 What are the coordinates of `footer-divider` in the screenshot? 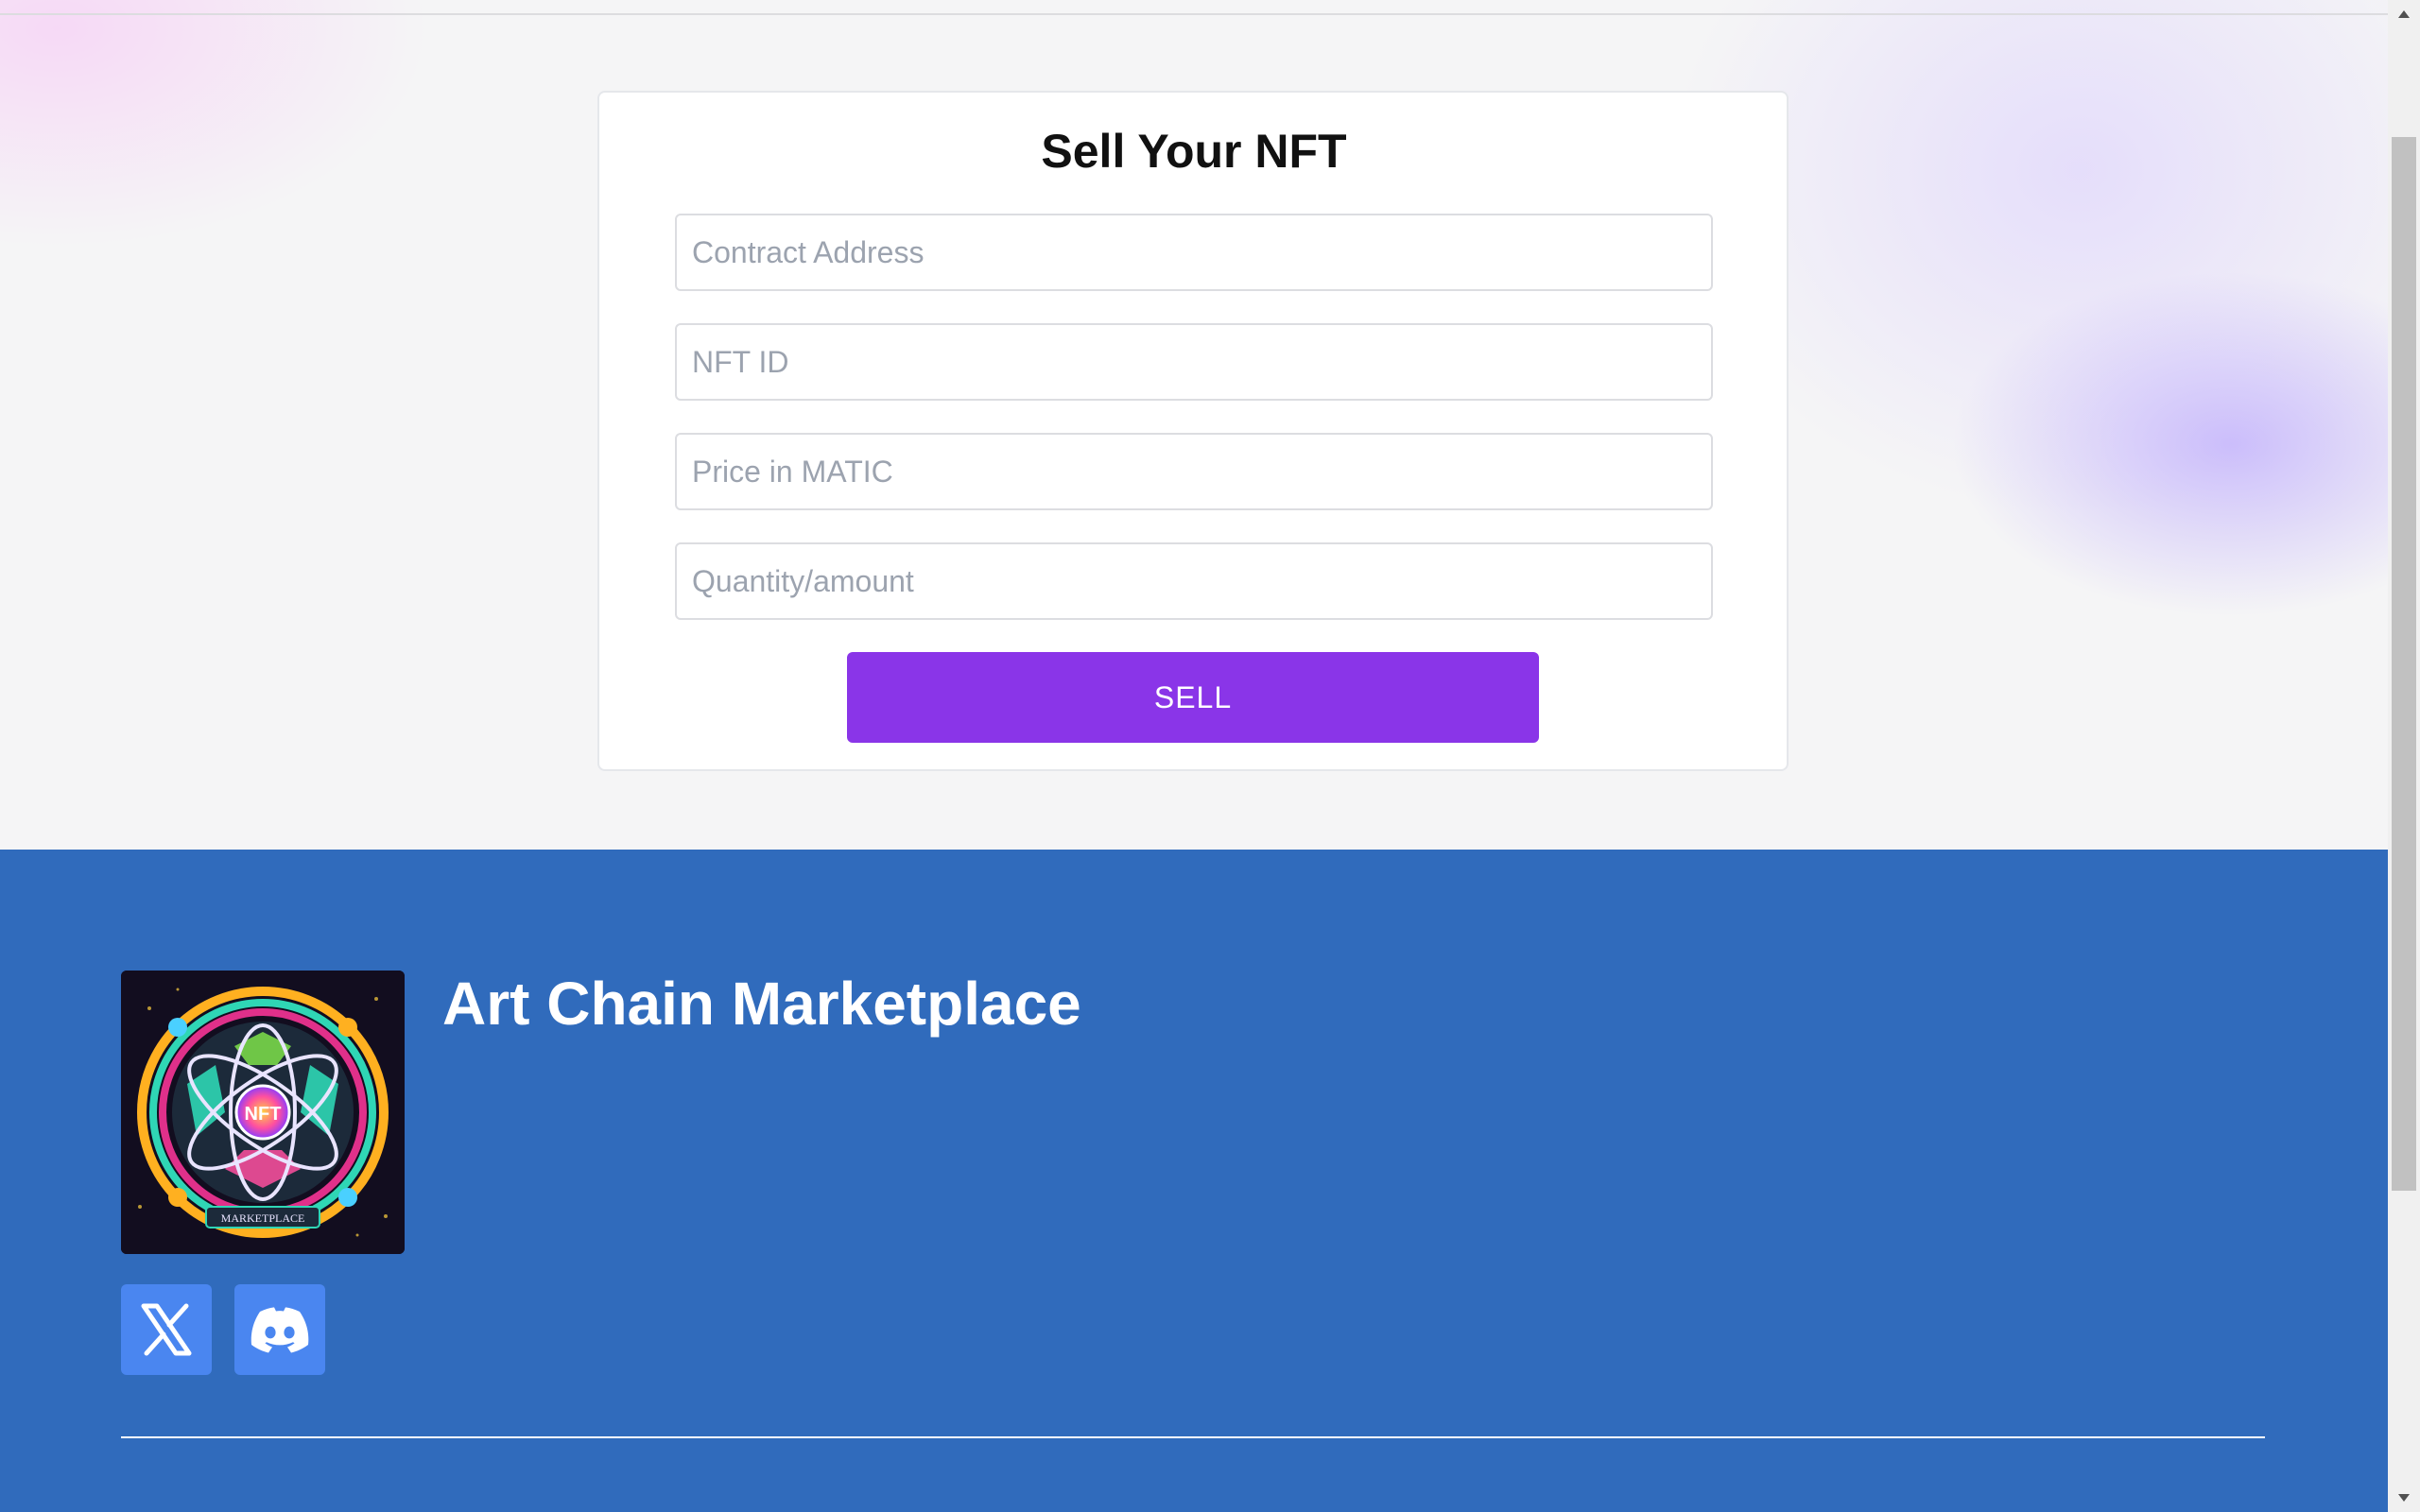 It's located at (1193, 1437).